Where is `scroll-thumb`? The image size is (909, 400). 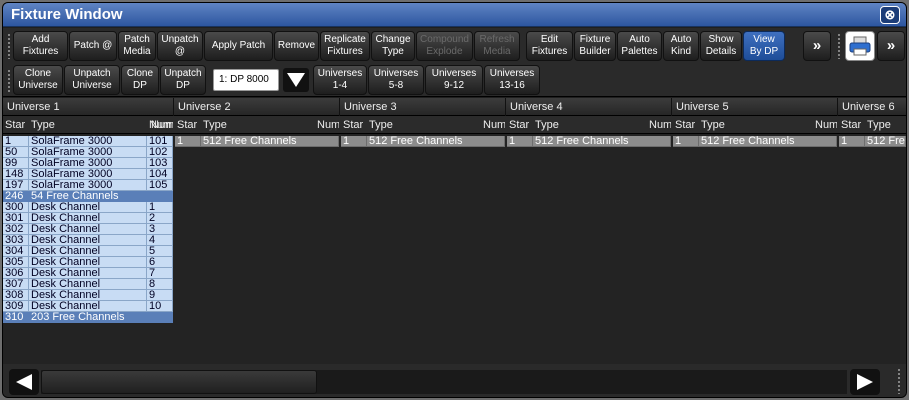
scroll-thumb is located at coordinates (179, 382).